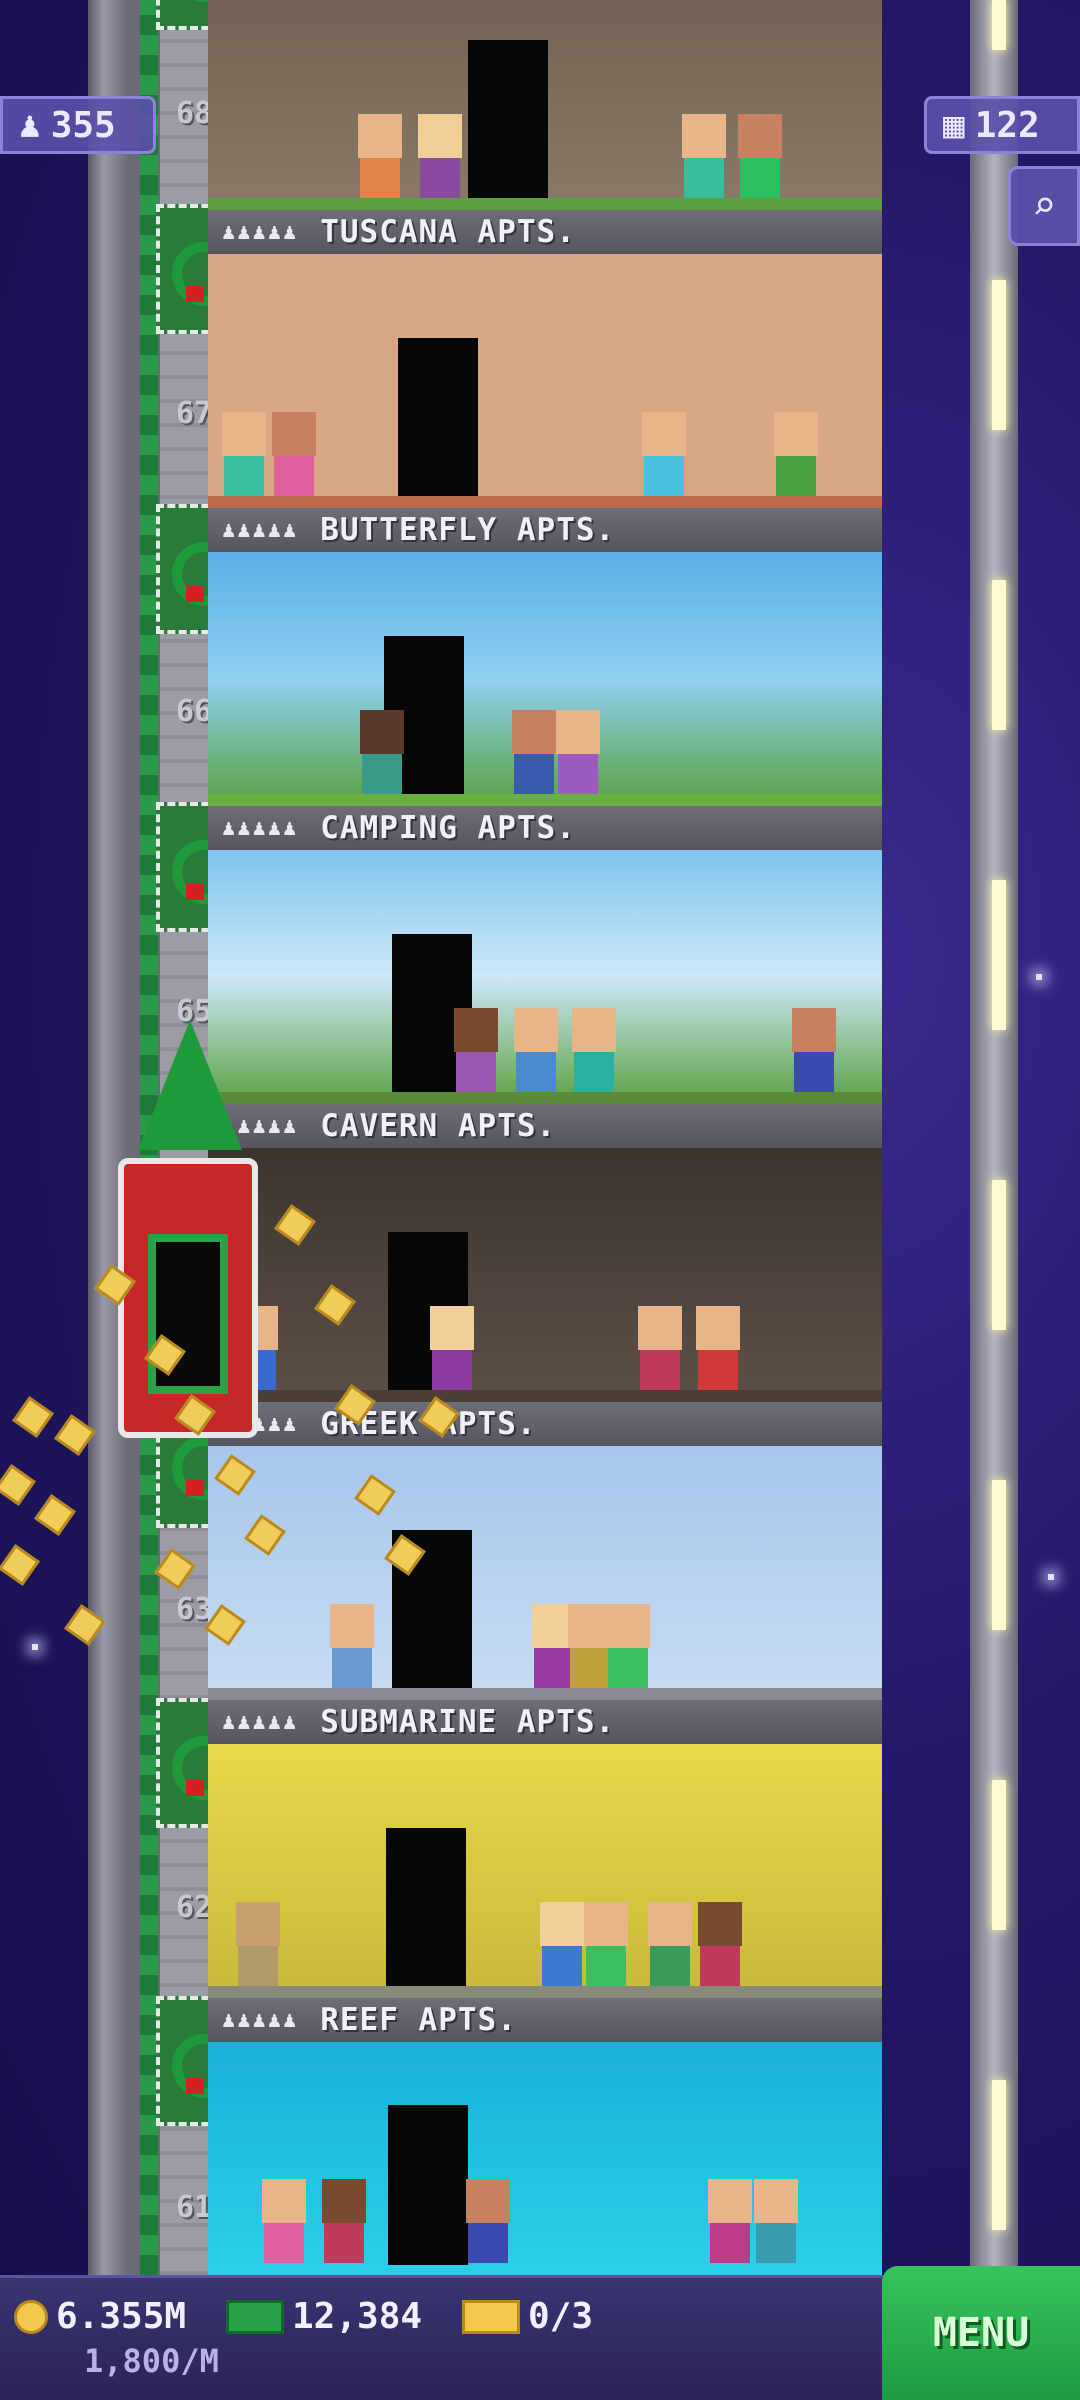 This screenshot has height=2400, width=1080. I want to click on golden-ticket-icon, so click(491, 2316).